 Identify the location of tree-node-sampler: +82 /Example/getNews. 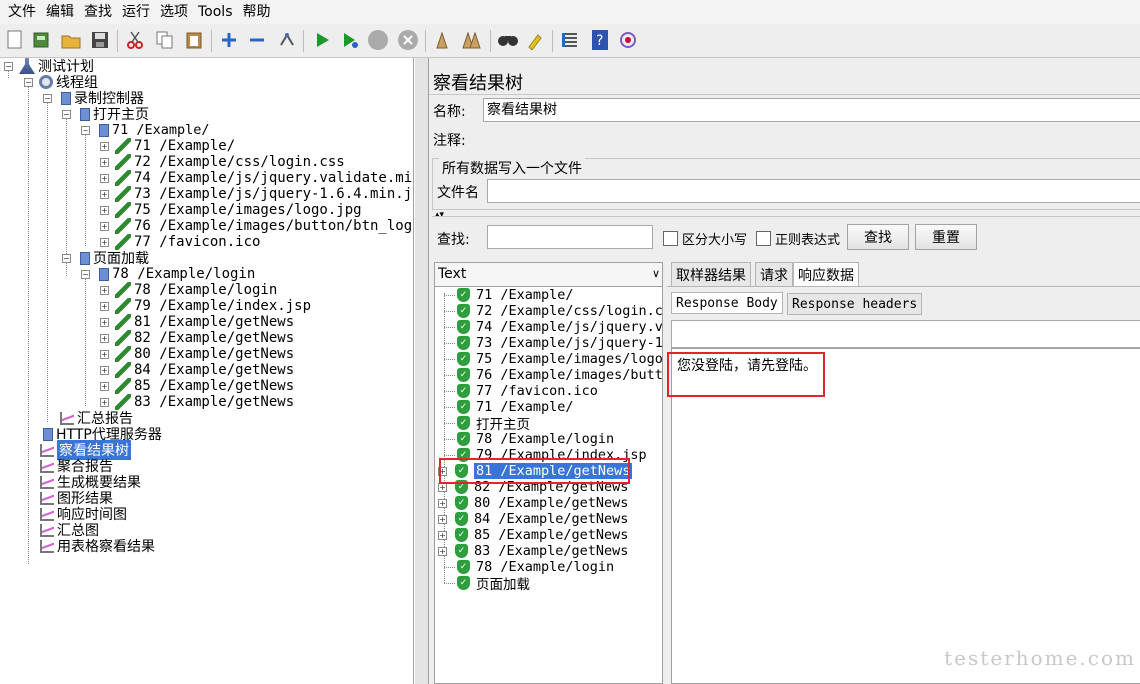
(197, 338).